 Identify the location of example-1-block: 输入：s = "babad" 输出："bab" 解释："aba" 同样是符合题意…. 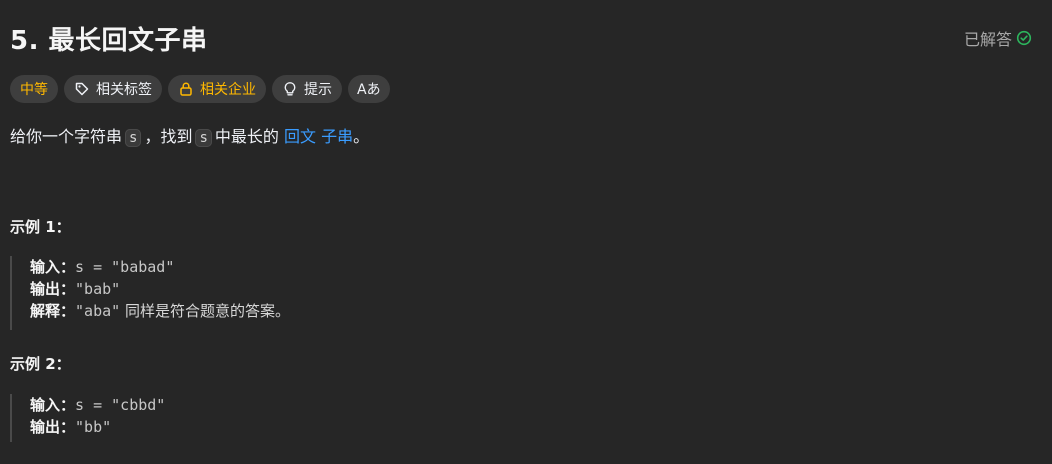
(150, 293).